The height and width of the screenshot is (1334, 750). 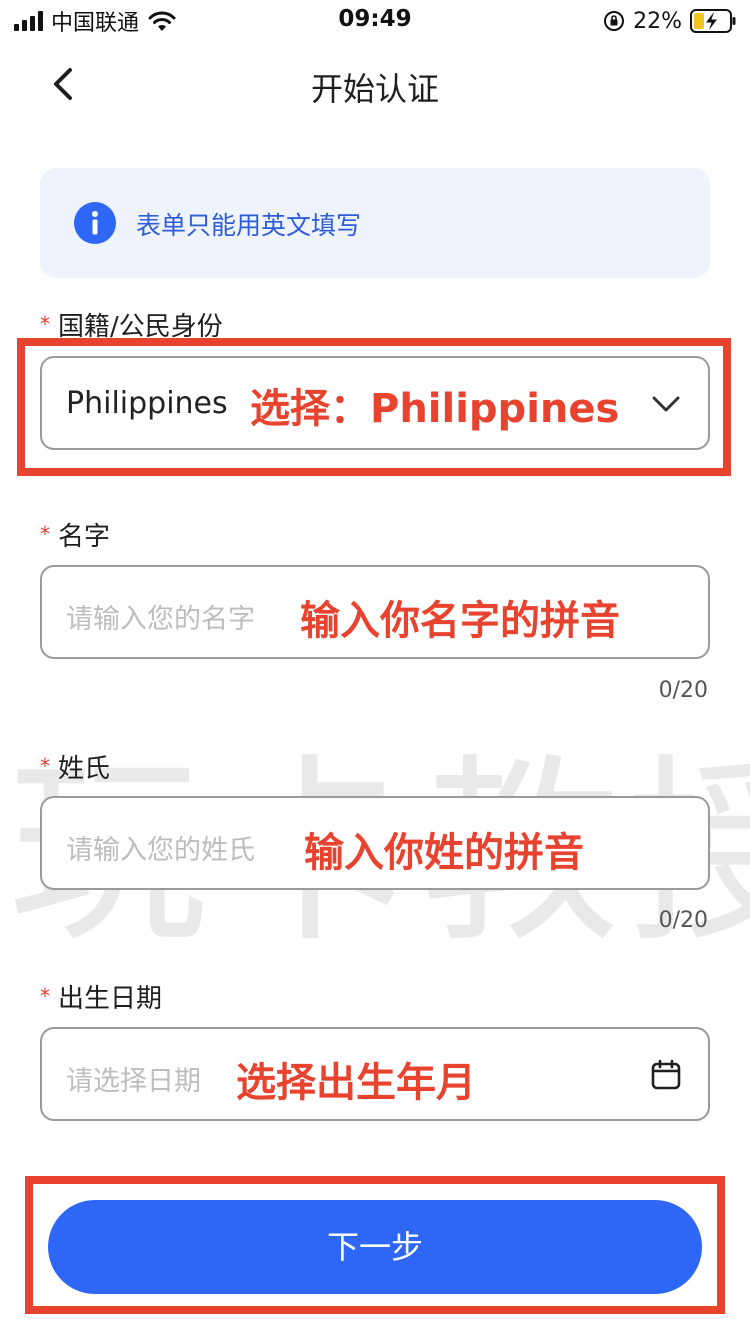 What do you see at coordinates (110, 999) in the screenshot?
I see `birth-date-label-text: 出生日期` at bounding box center [110, 999].